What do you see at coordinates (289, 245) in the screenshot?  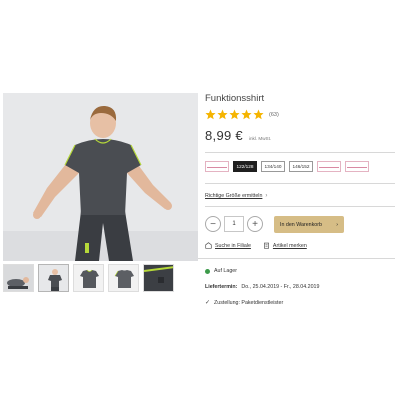 I see `remember-article-label: Artikel merken` at bounding box center [289, 245].